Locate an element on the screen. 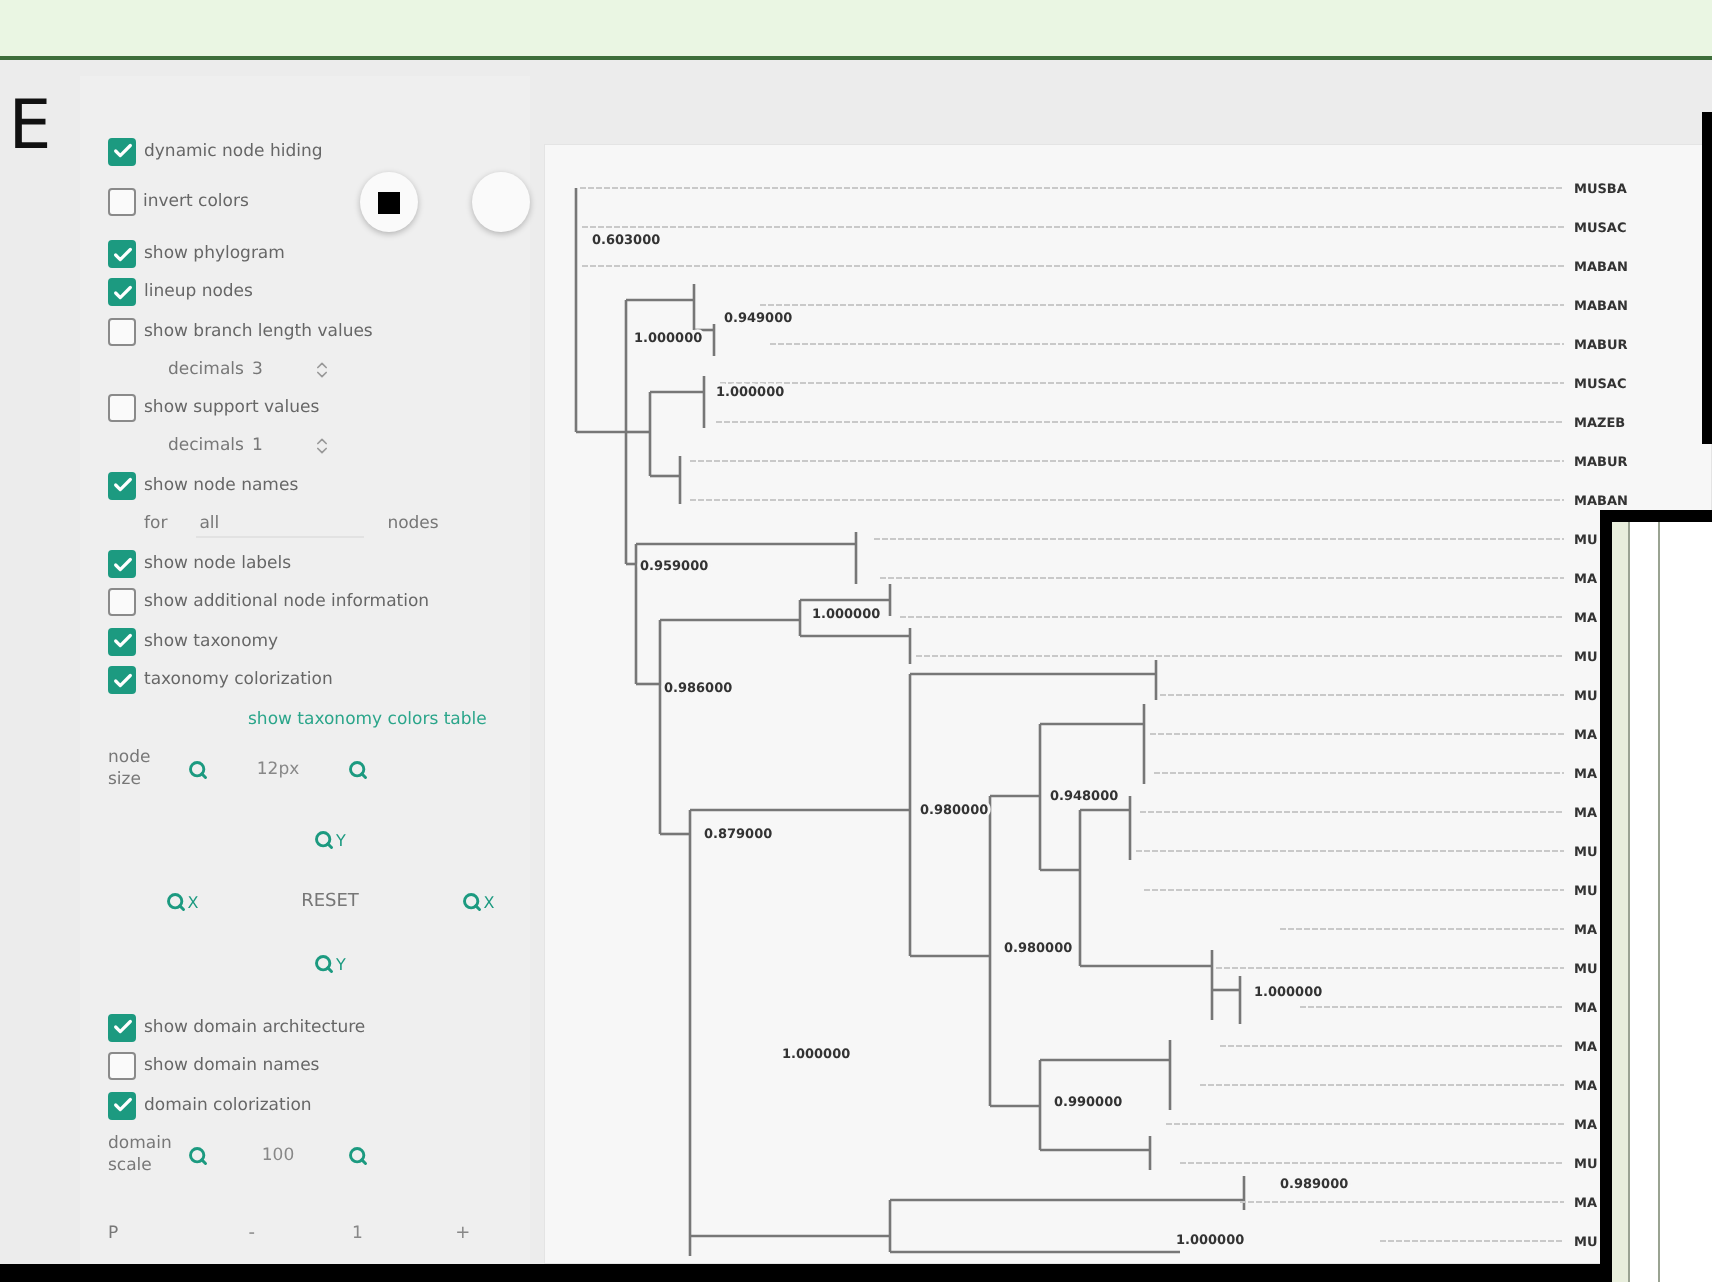  reset-button: RESET is located at coordinates (330, 902).